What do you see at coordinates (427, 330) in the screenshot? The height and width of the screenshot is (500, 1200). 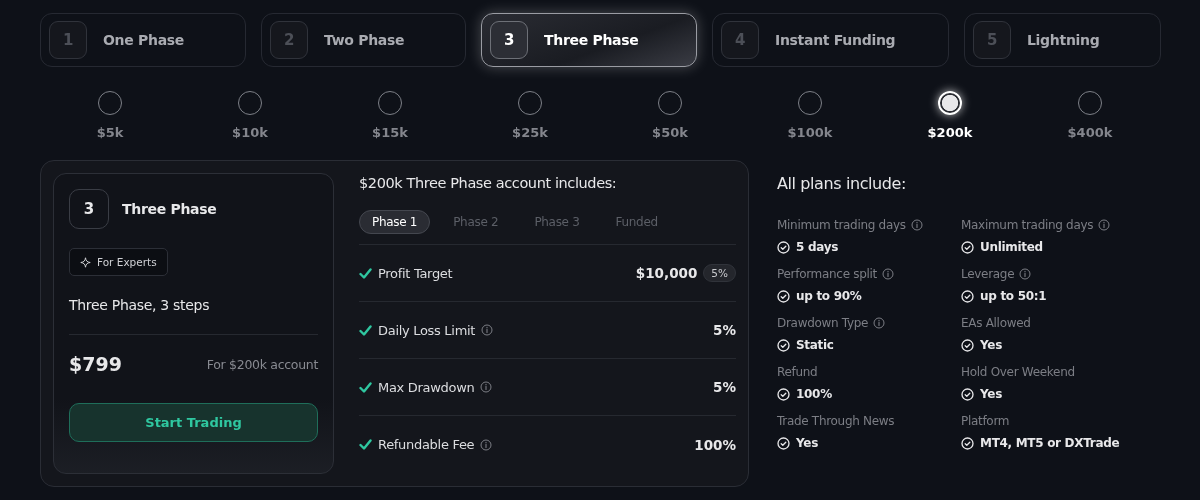 I see `rule-label: Daily Loss Limit` at bounding box center [427, 330].